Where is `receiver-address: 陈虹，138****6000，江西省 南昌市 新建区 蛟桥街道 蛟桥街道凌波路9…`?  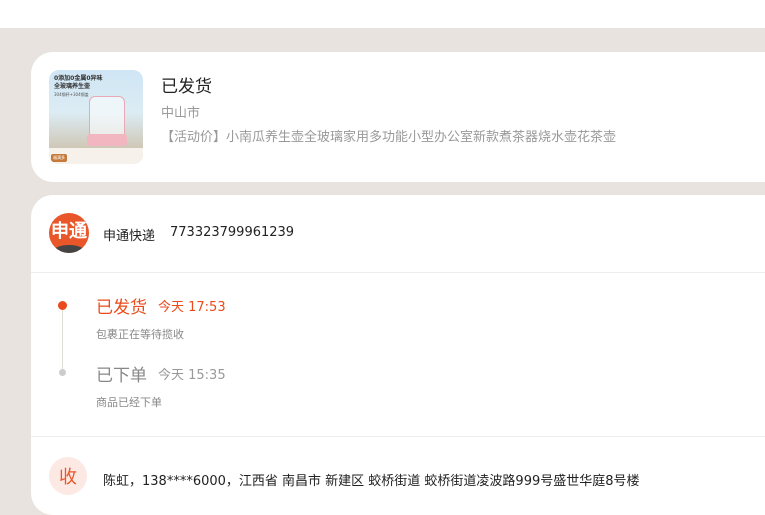
receiver-address: 陈虹，138****6000，江西省 南昌市 新建区 蛟桥街道 蛟桥街道凌波路9… is located at coordinates (371, 479).